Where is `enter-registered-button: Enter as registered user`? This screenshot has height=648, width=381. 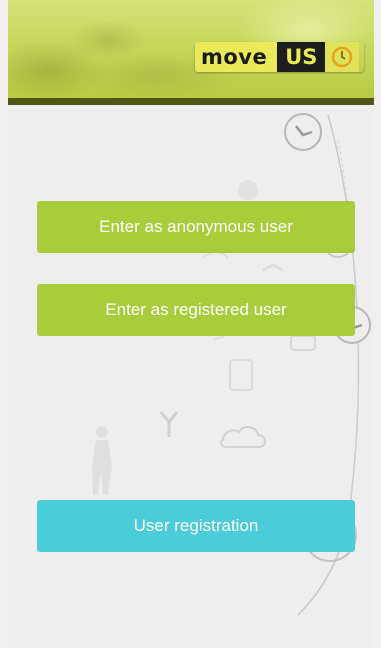 enter-registered-button: Enter as registered user is located at coordinates (196, 310).